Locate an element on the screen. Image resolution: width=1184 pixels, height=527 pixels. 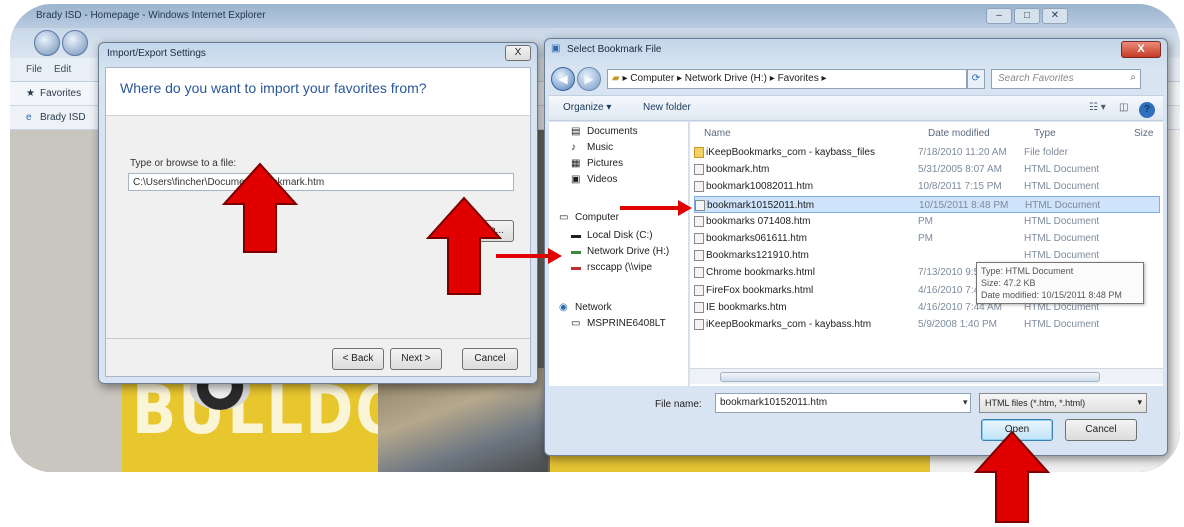
file-row: bookmarks 071408.htm PM HTML Document is located at coordinates (927, 221).